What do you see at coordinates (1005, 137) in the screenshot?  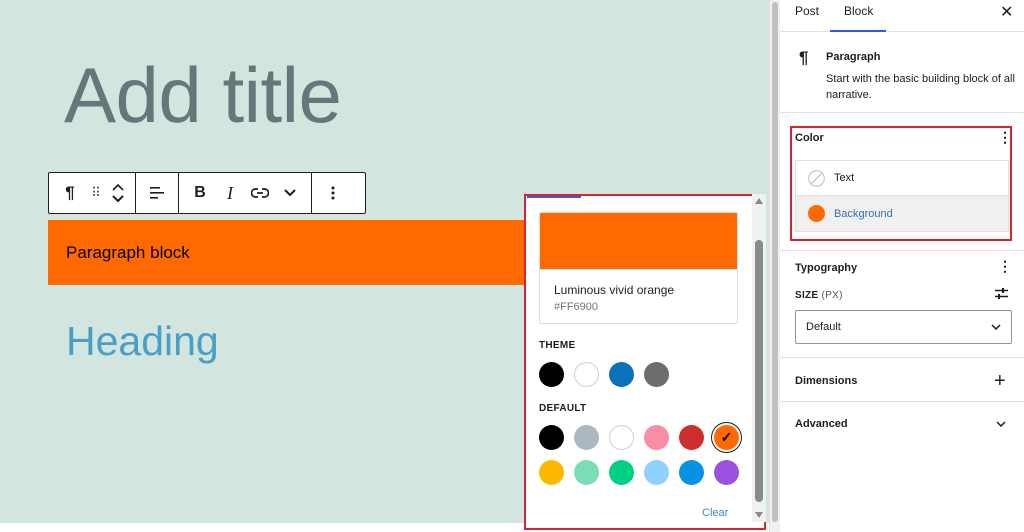 I see `color-panel-options-kebab-icon: ⋮` at bounding box center [1005, 137].